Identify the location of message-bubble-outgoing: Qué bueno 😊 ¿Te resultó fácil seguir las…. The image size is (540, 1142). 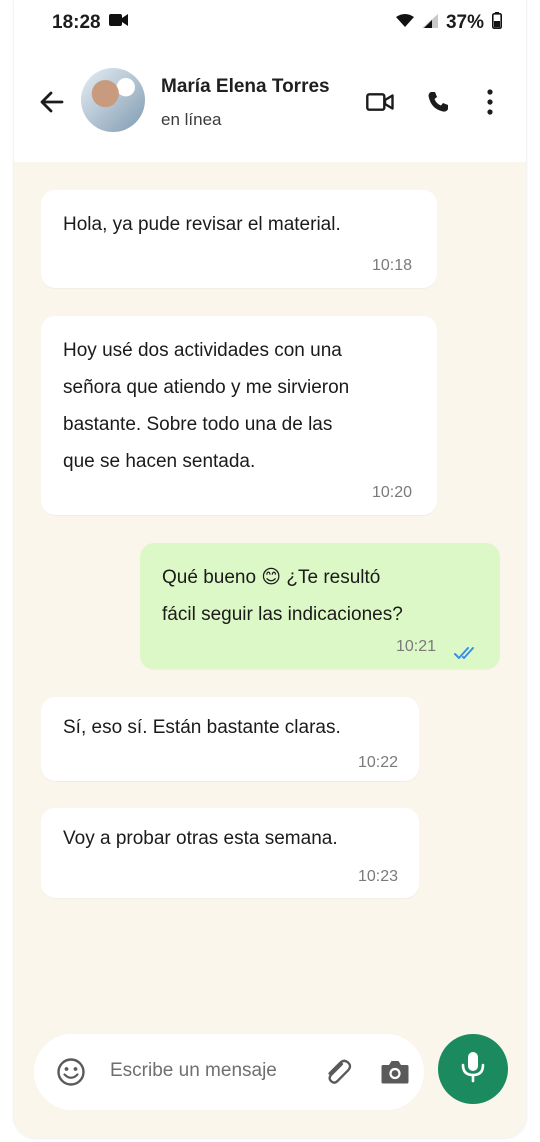
(320, 606).